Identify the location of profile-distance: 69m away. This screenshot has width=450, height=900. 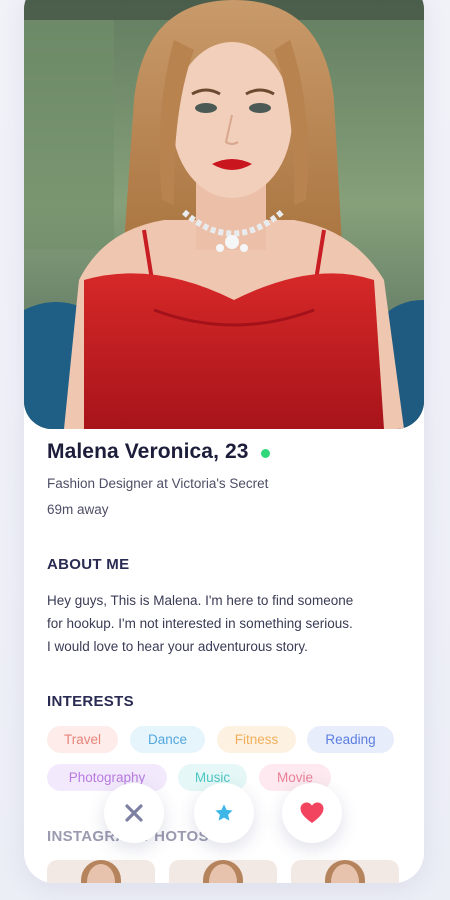
(78, 509).